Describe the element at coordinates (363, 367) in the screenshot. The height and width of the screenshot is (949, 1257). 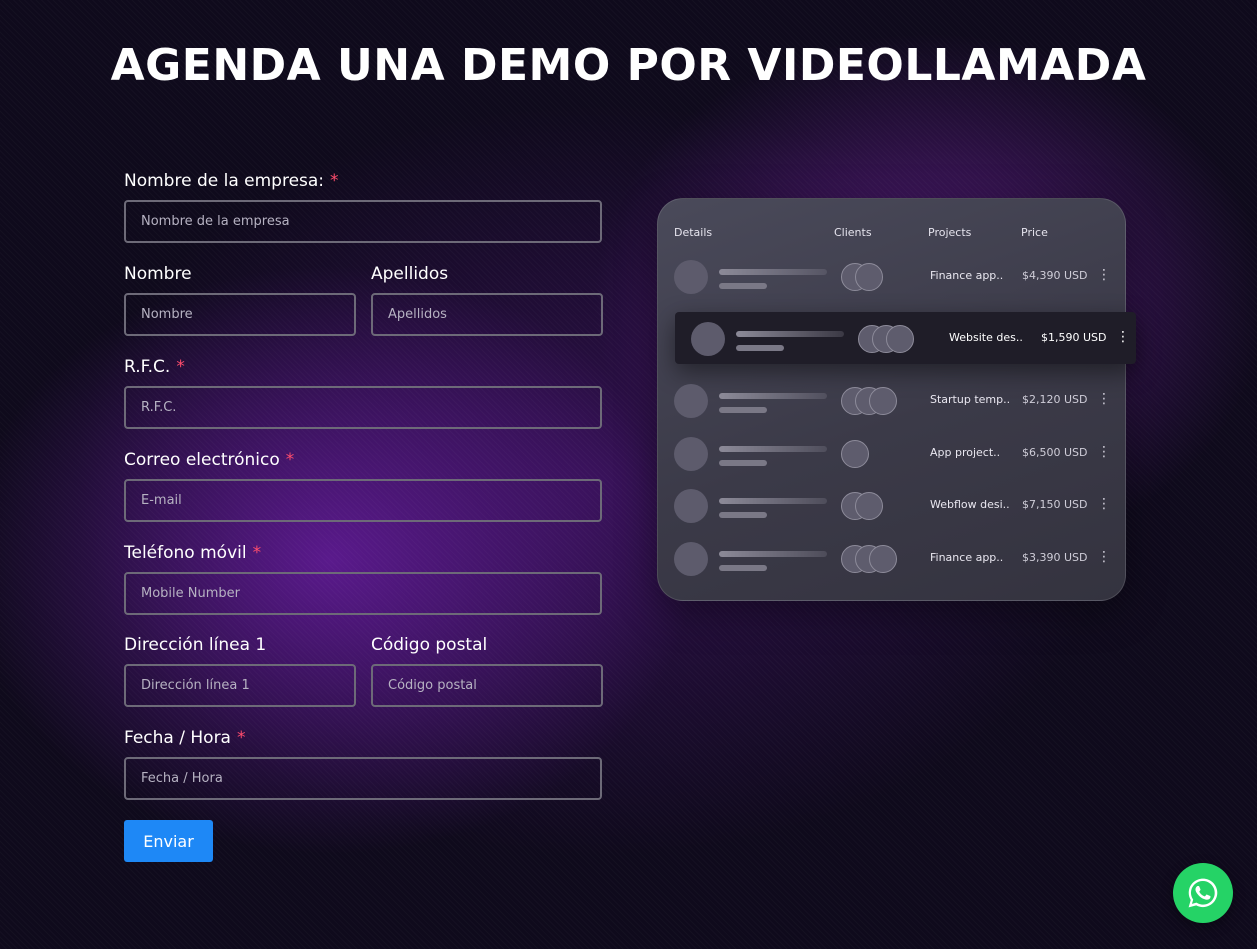
I see `rfc-label: R.F.C. *` at that location.